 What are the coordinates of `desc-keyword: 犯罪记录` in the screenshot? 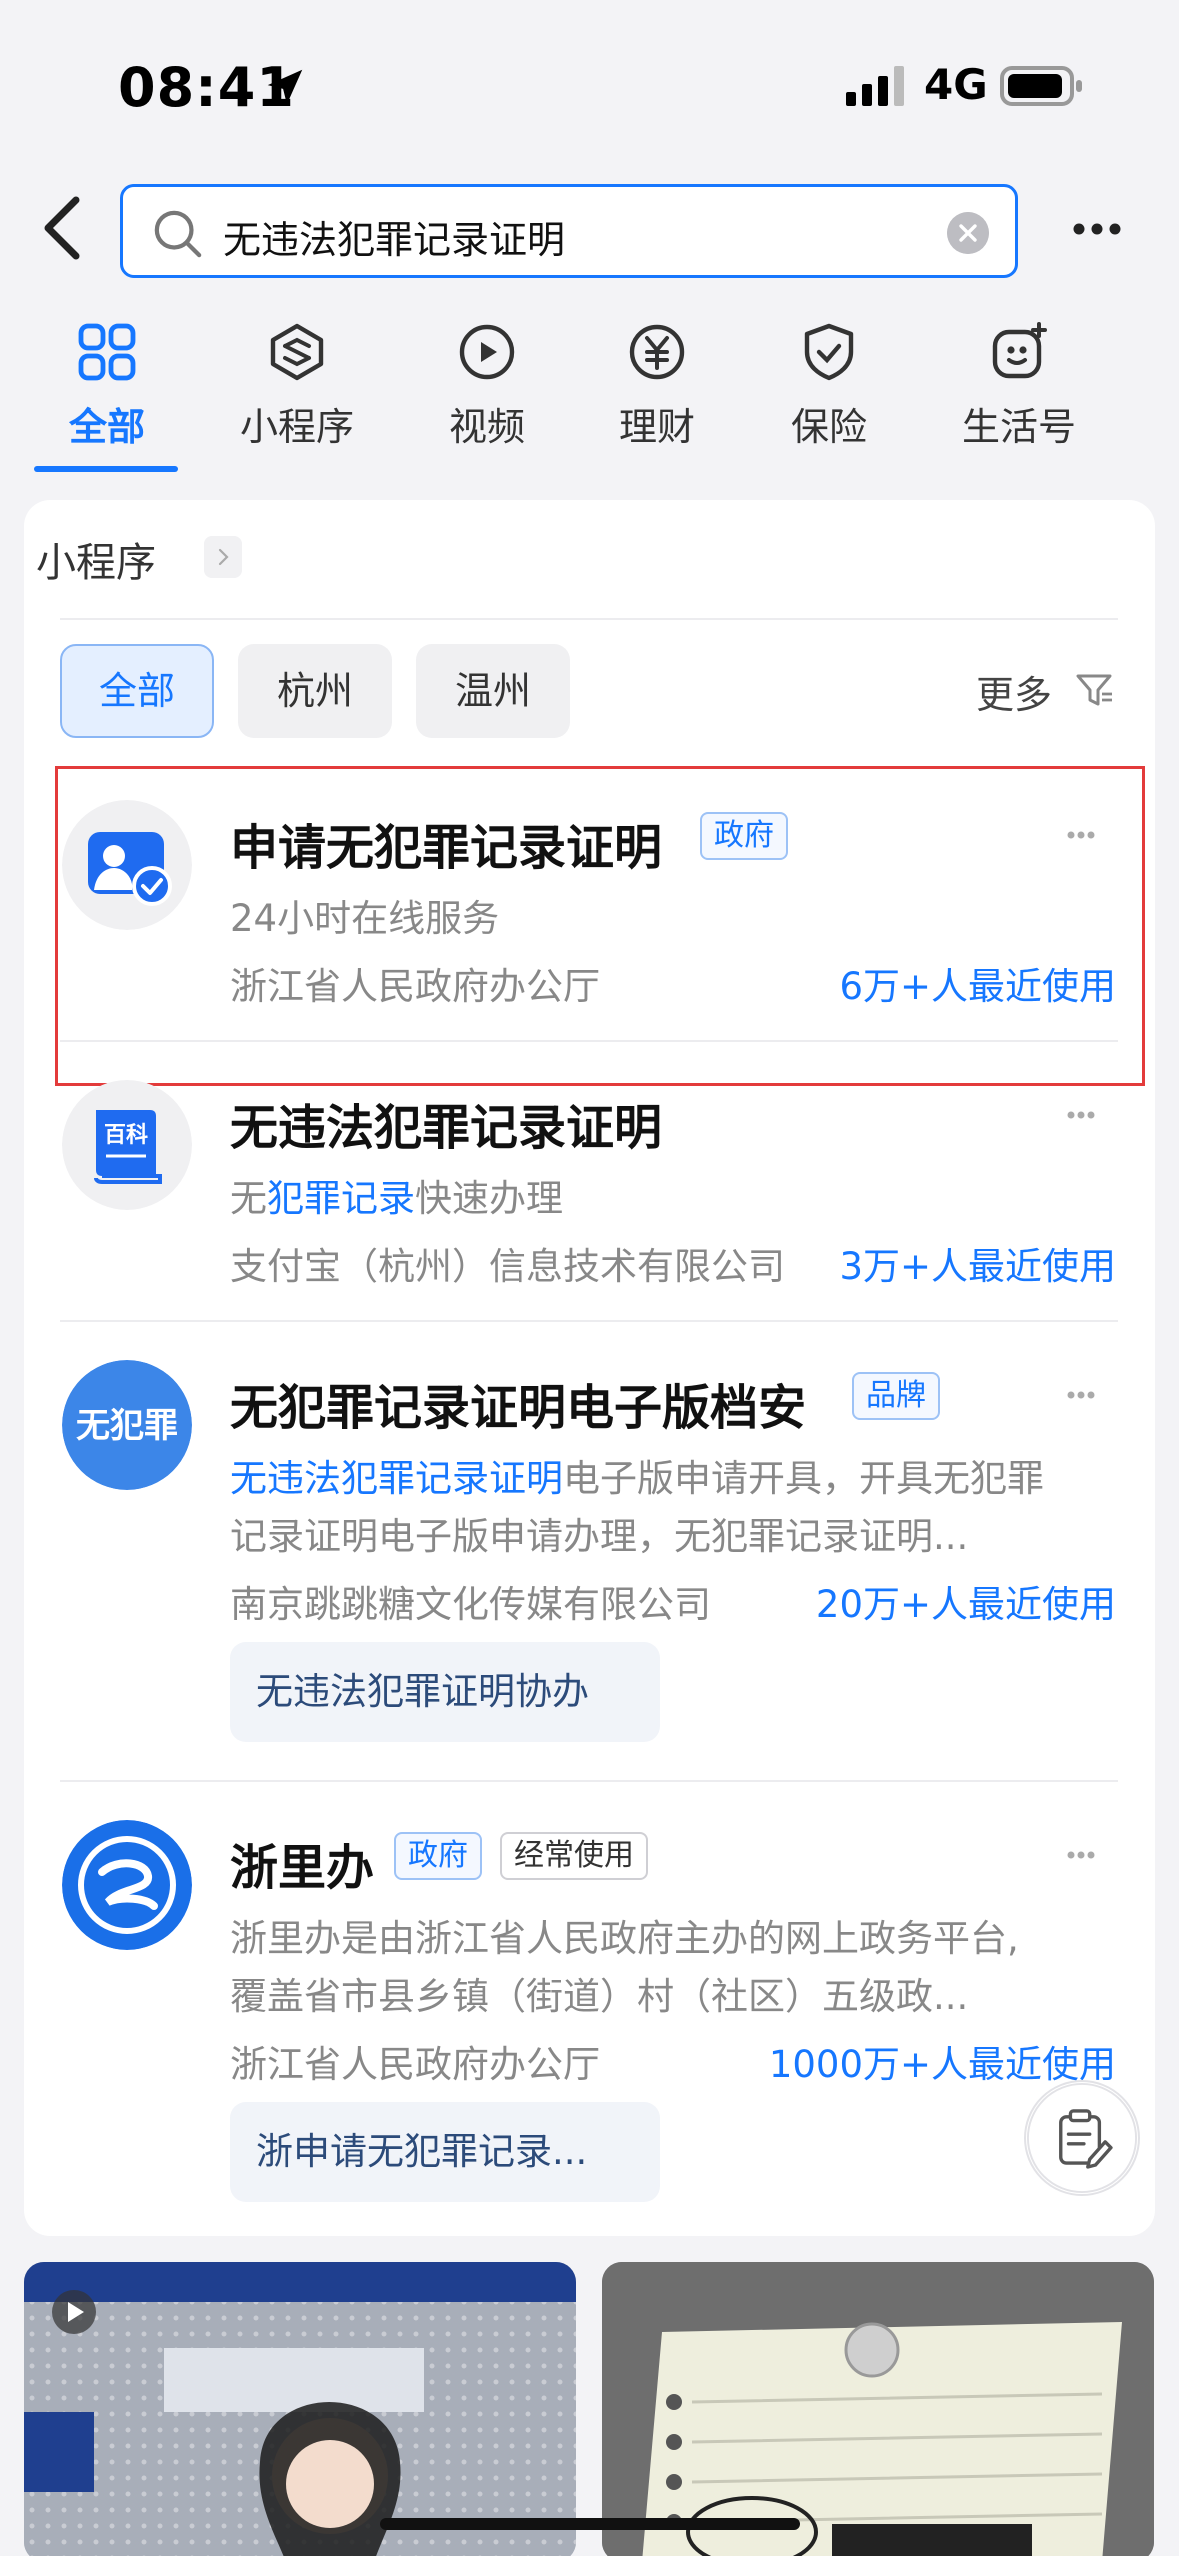 It's located at (341, 1198).